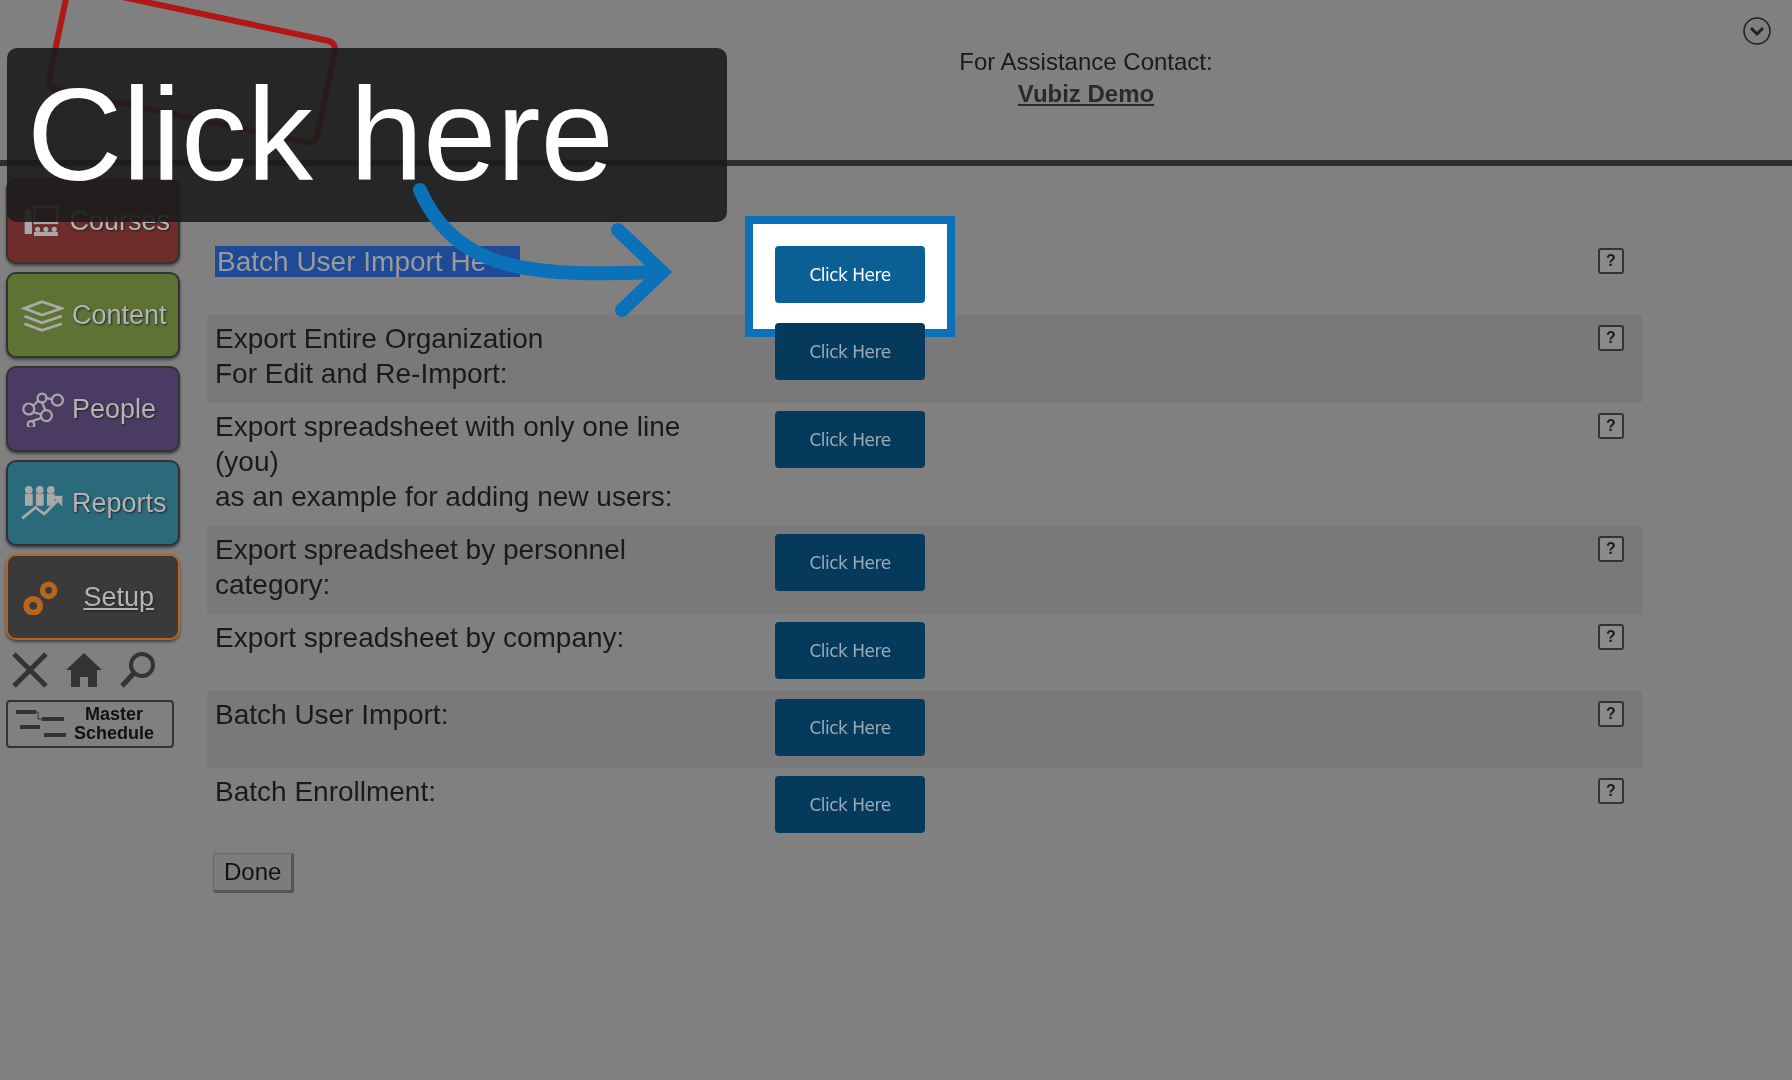  What do you see at coordinates (42, 502) in the screenshot?
I see `growth-chart-icon` at bounding box center [42, 502].